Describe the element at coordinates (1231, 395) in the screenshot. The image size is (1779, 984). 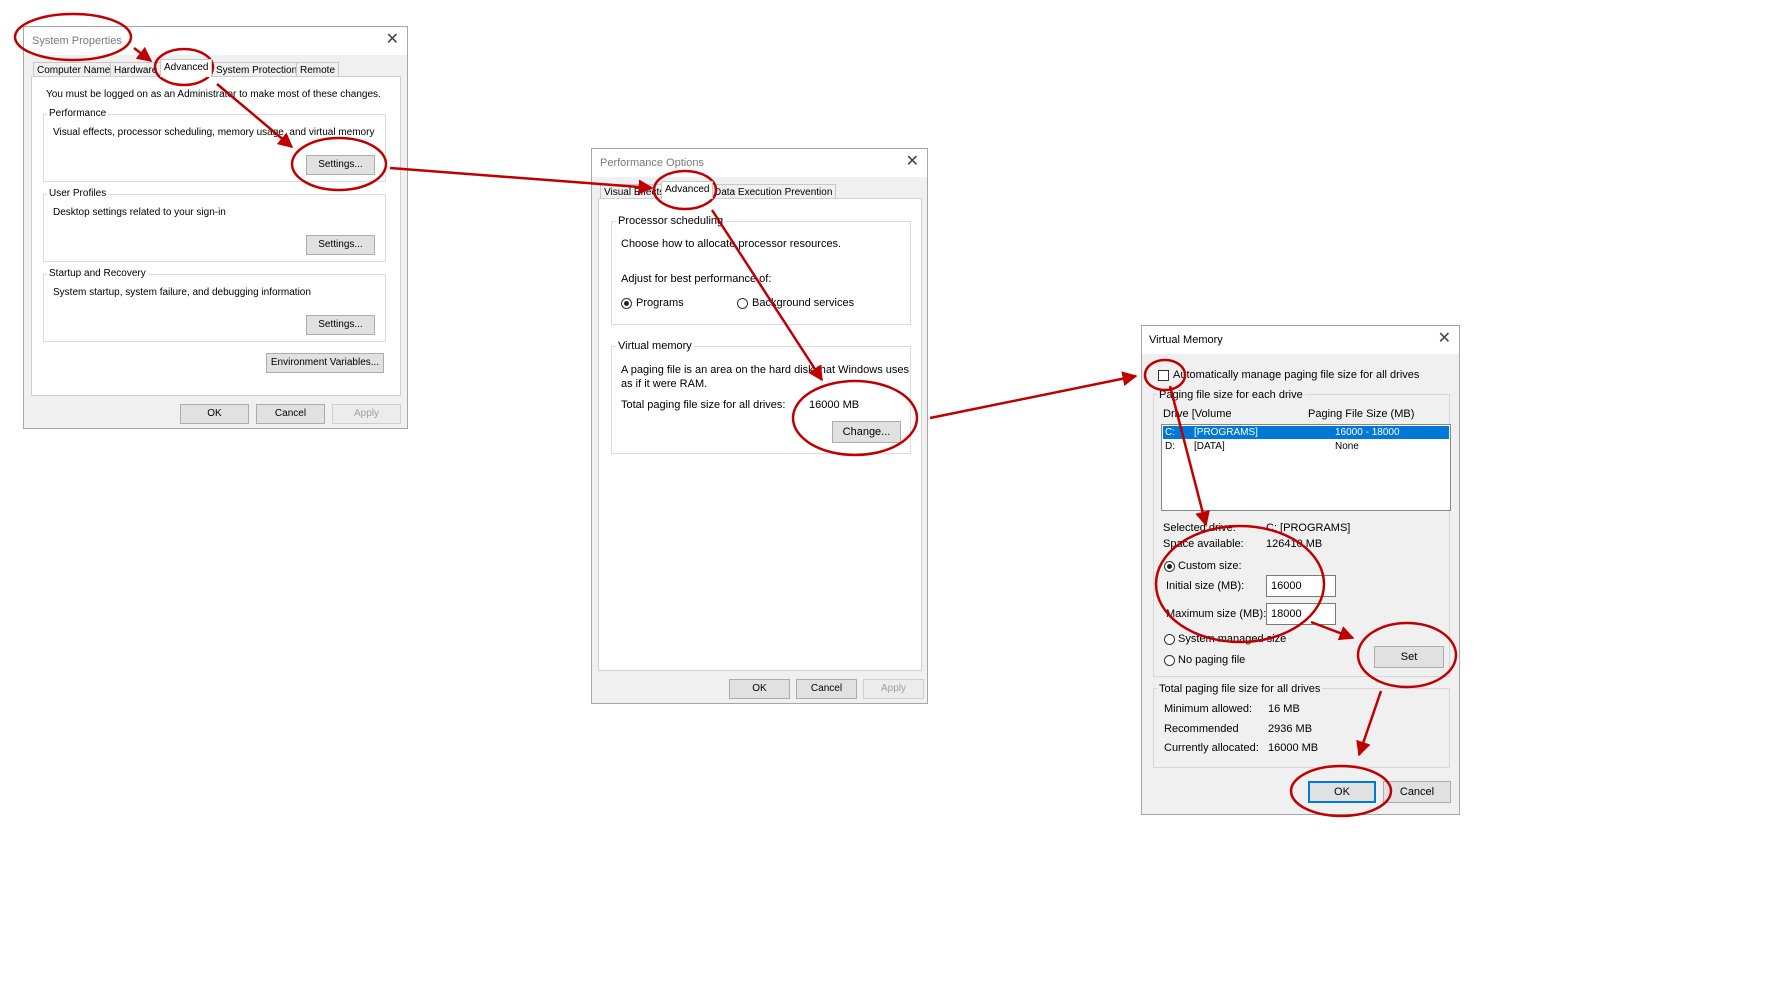
I see `paging-file-group-label: Paging file size for each drive` at that location.